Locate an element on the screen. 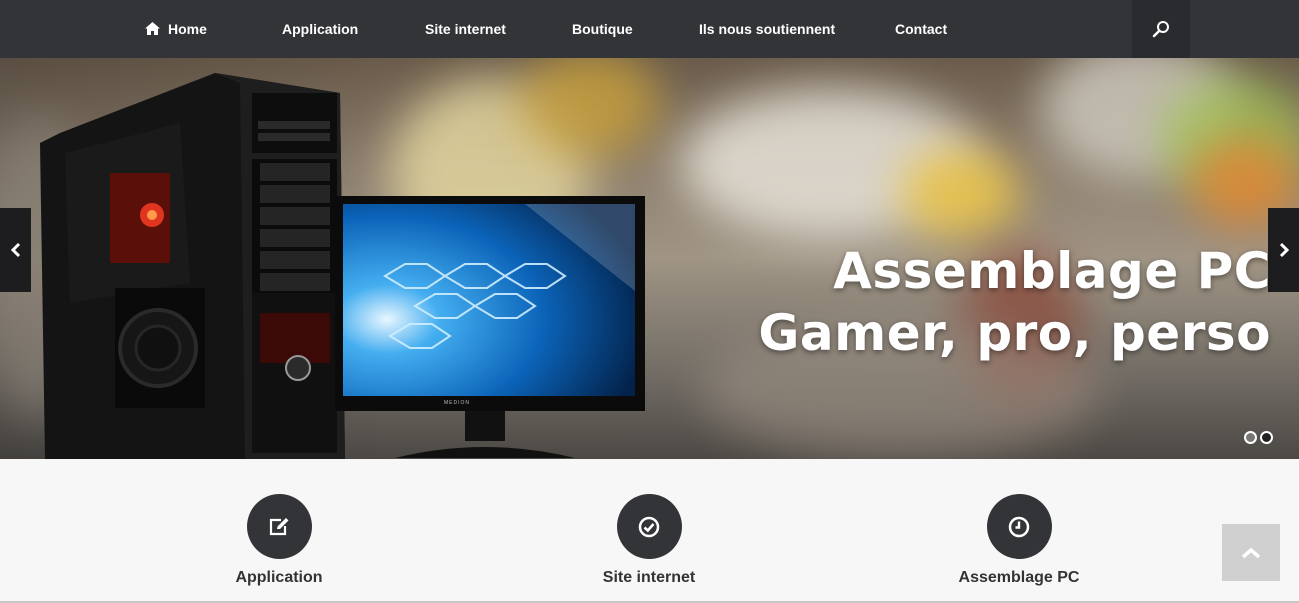 This screenshot has height=603, width=1299. edit-icon is located at coordinates (279, 526).